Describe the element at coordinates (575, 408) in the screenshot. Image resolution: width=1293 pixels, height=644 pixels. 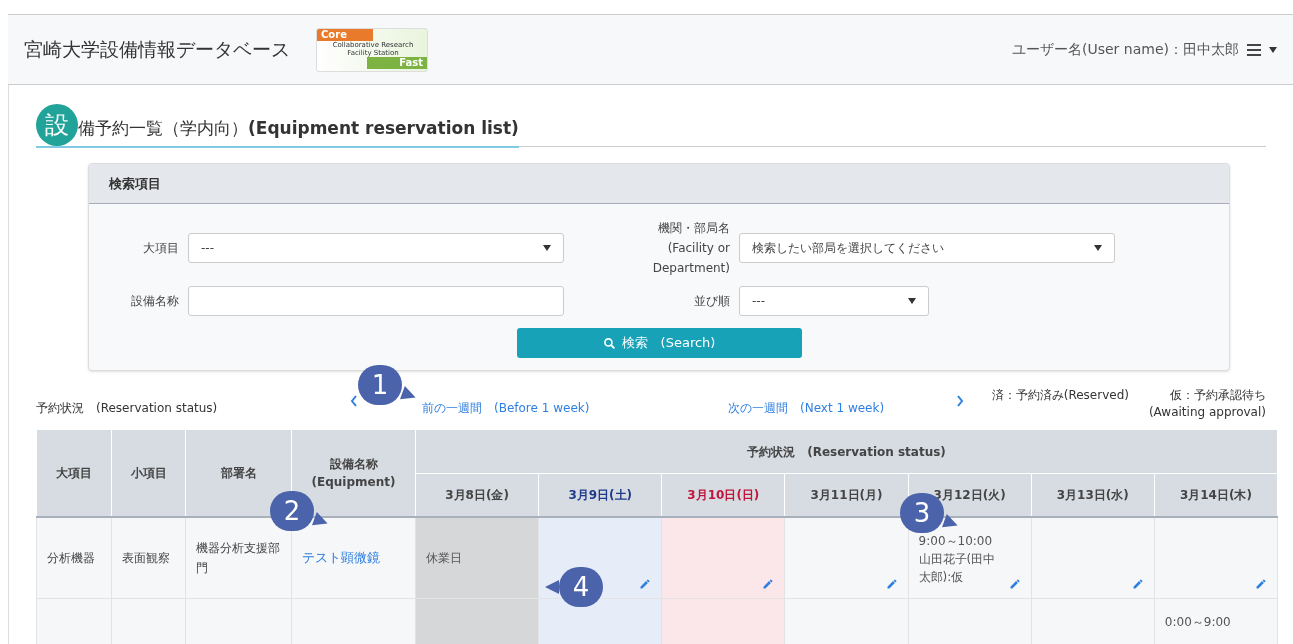
I see `previous-week-link: 前の一週間 (Before 1 week)` at that location.